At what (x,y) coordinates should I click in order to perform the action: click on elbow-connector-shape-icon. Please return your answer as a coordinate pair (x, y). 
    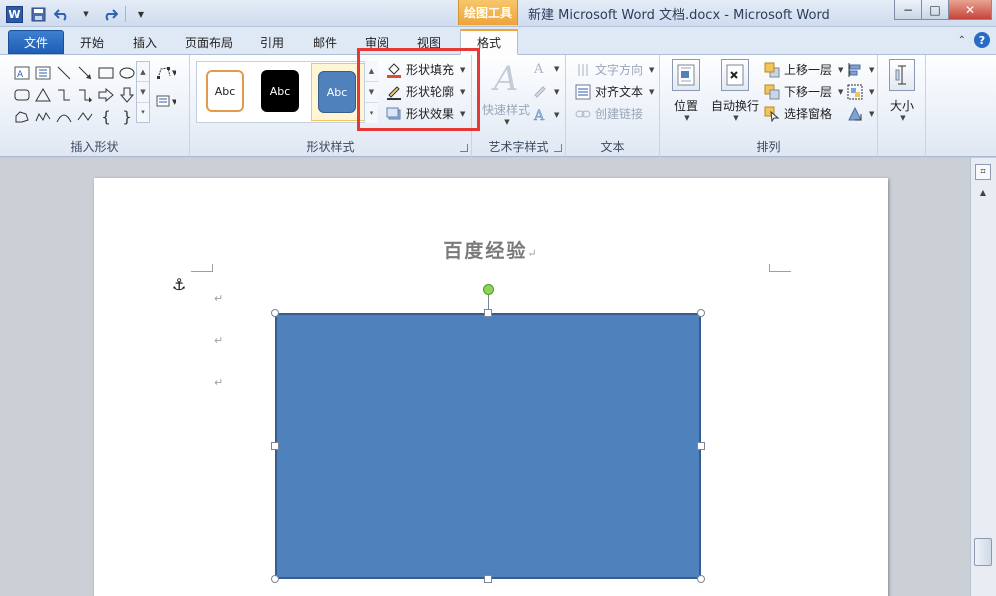
    Looking at the image, I should click on (64, 95).